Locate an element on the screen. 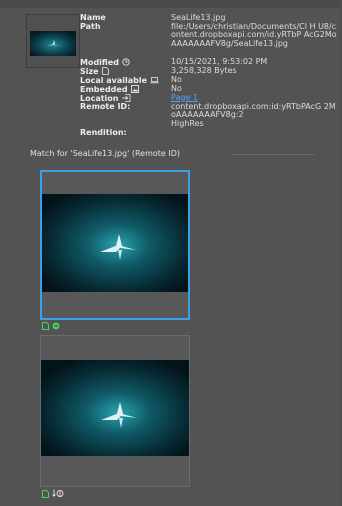 This screenshot has height=506, width=342. thumbnail-image is located at coordinates (53, 43).